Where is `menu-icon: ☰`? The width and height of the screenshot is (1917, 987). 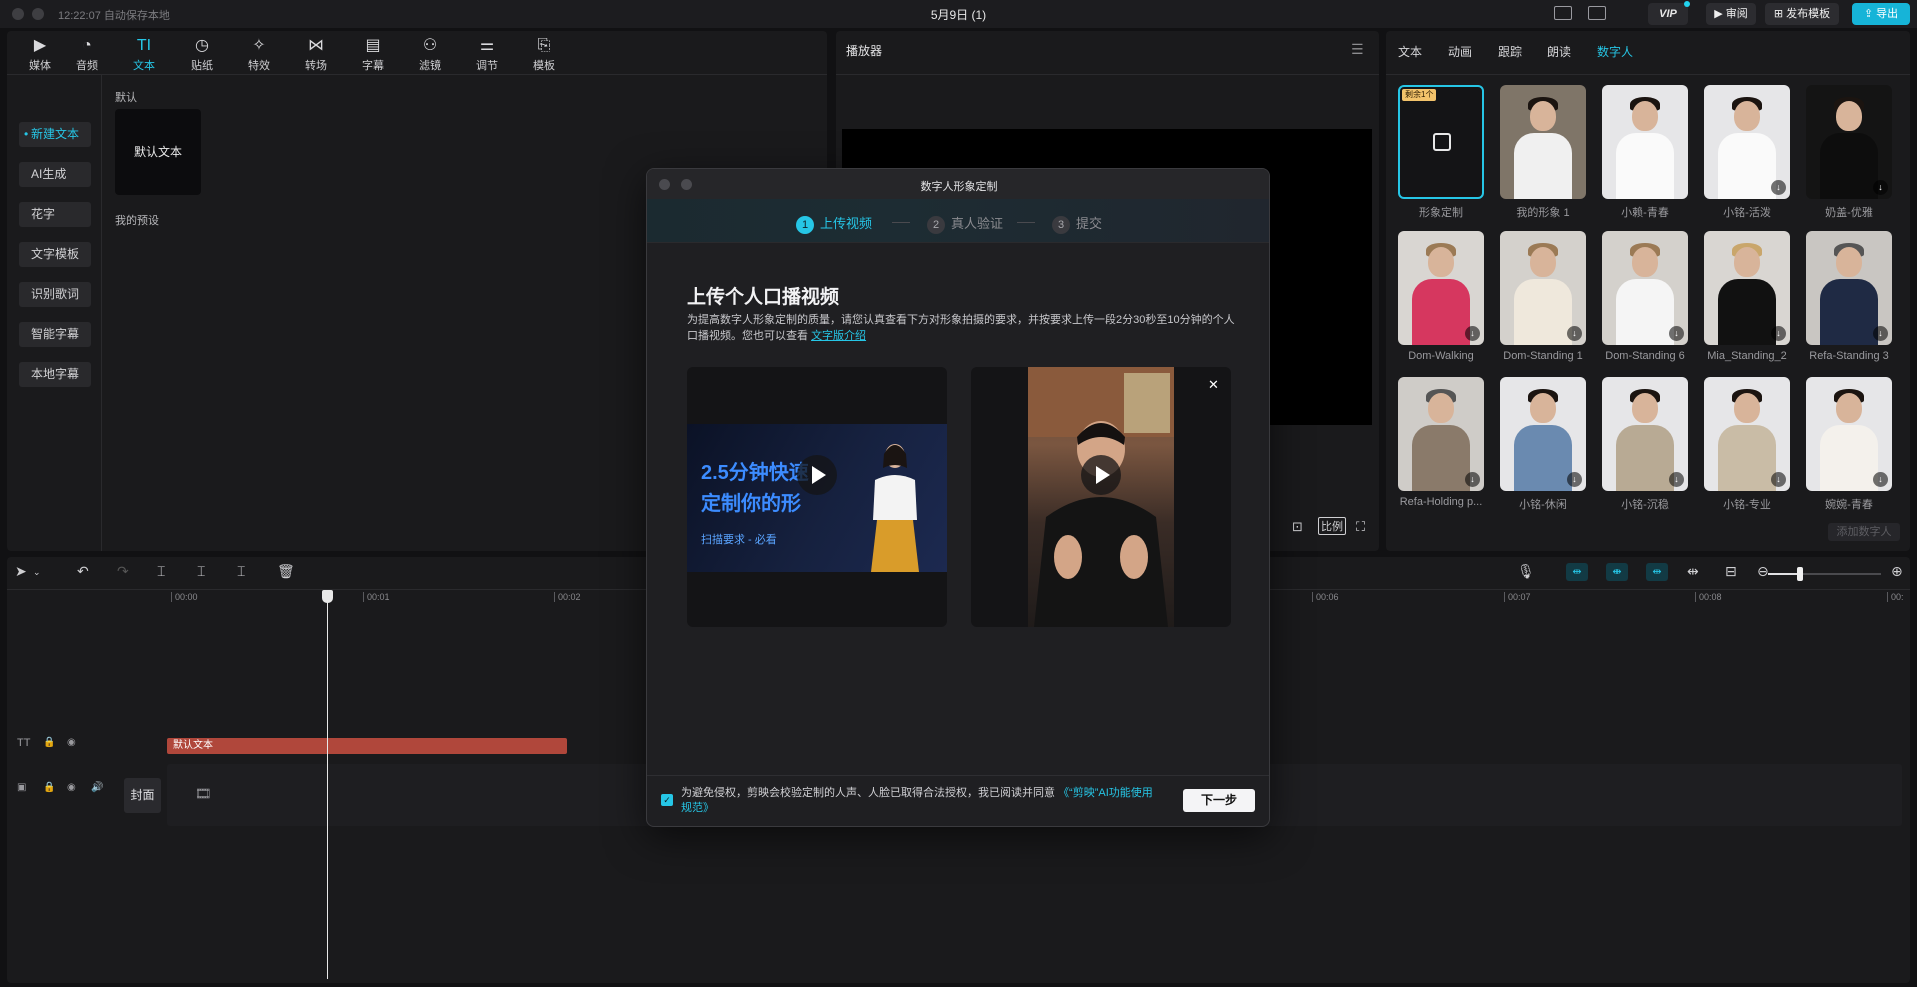
menu-icon: ☰ is located at coordinates (1357, 49).